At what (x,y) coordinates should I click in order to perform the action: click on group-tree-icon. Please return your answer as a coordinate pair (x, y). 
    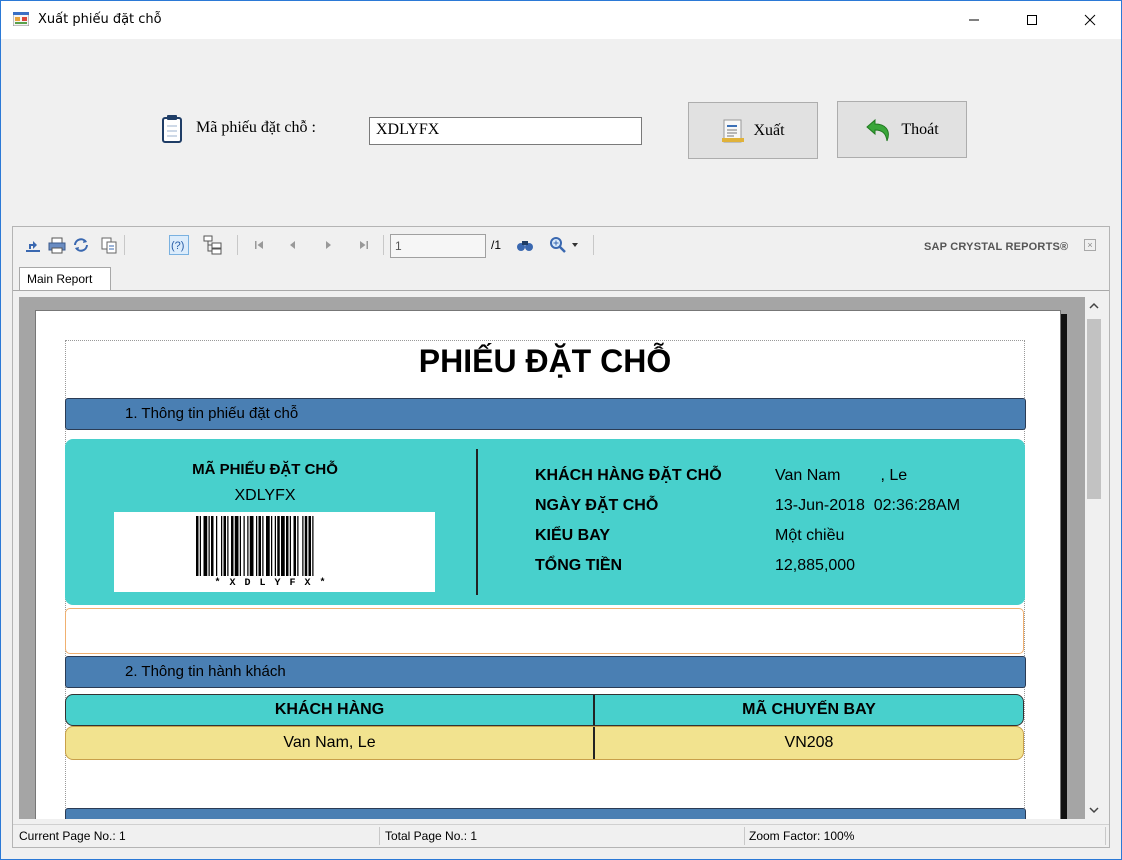
    Looking at the image, I should click on (212, 245).